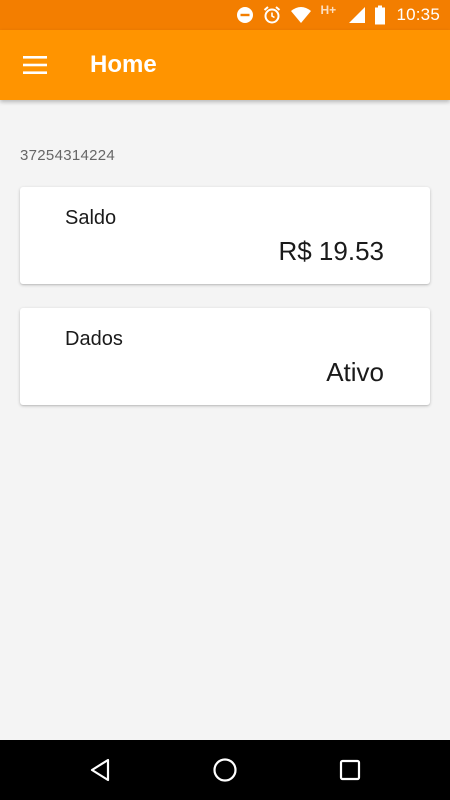 The height and width of the screenshot is (800, 450). I want to click on recents-button, so click(350, 770).